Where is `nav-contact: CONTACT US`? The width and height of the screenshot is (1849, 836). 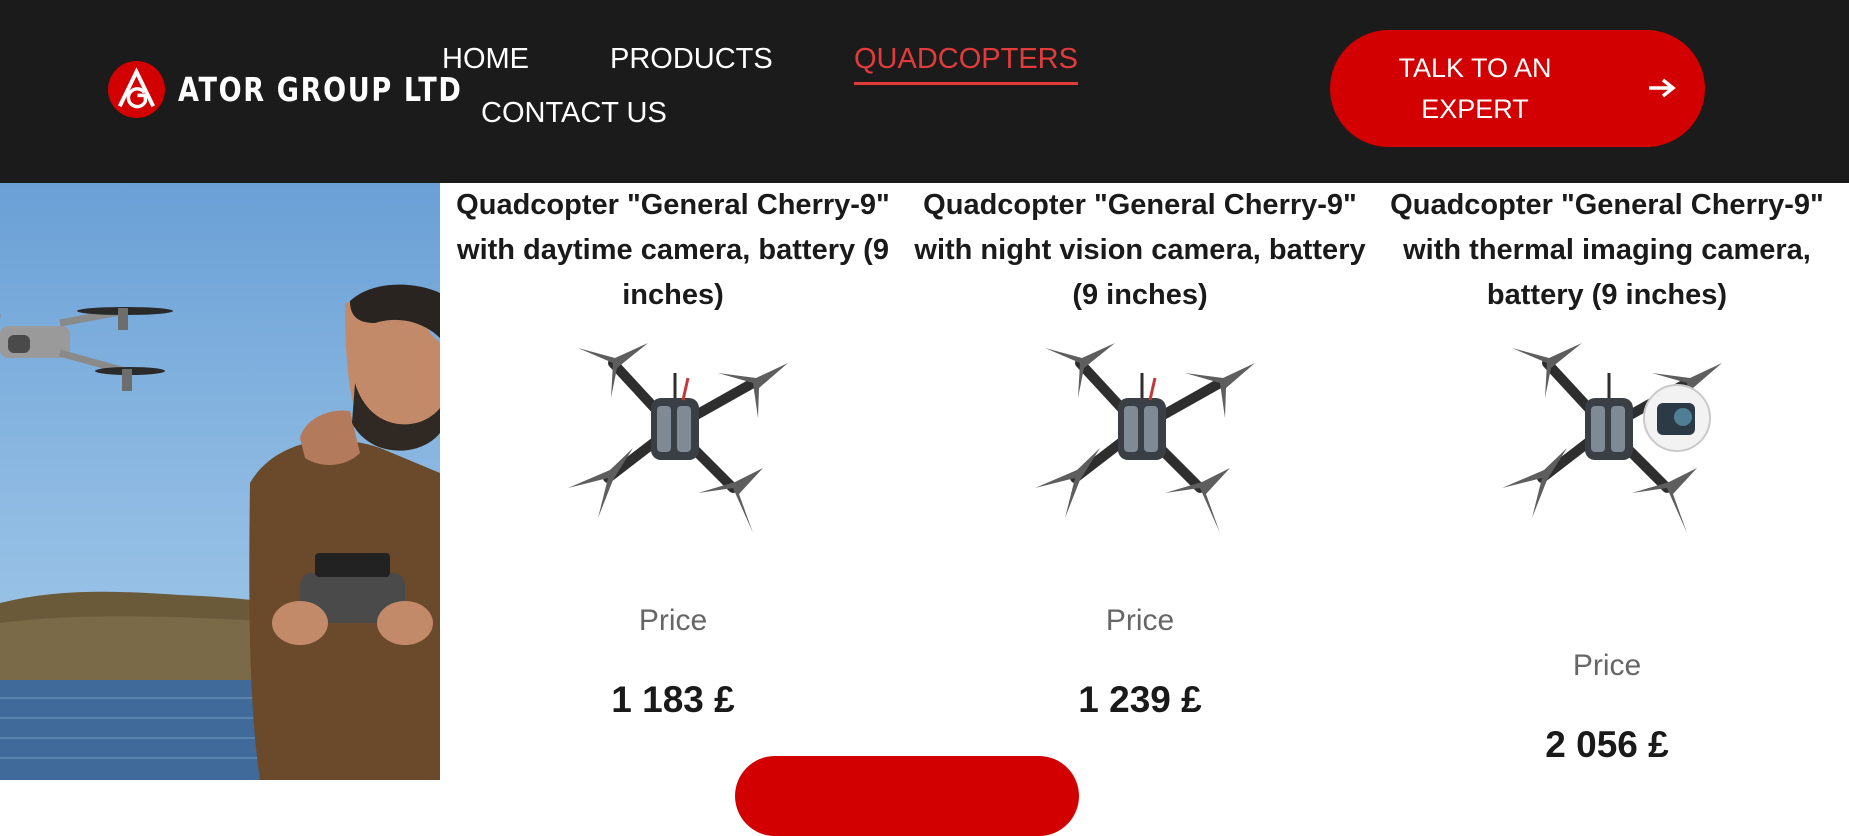
nav-contact: CONTACT US is located at coordinates (574, 113).